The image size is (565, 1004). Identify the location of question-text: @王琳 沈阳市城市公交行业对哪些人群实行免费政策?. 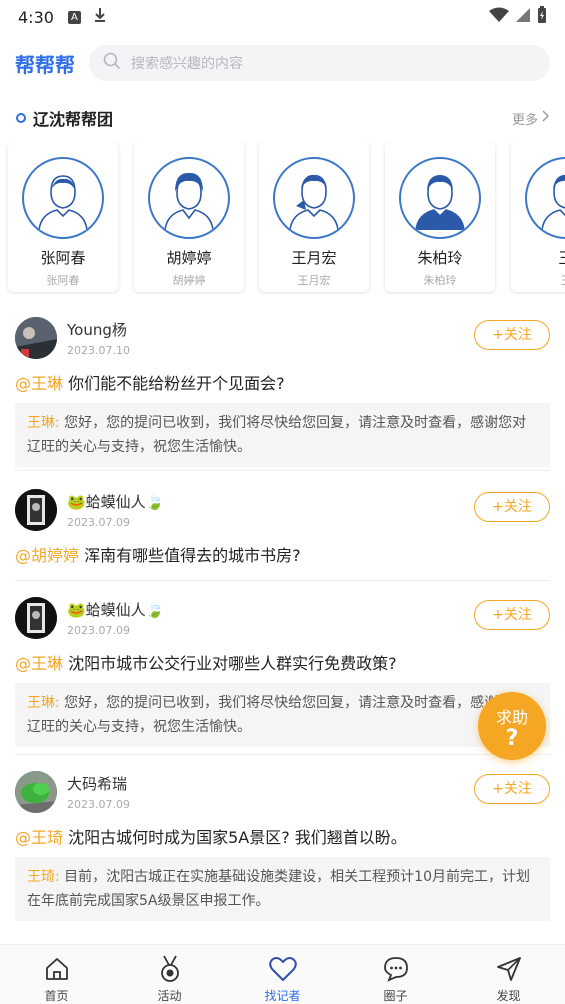
(282, 664).